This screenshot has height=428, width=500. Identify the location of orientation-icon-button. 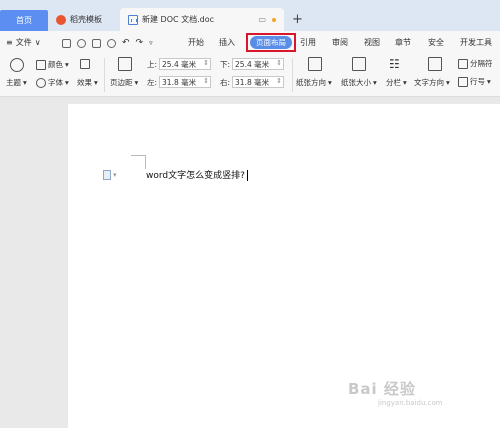
(315, 64).